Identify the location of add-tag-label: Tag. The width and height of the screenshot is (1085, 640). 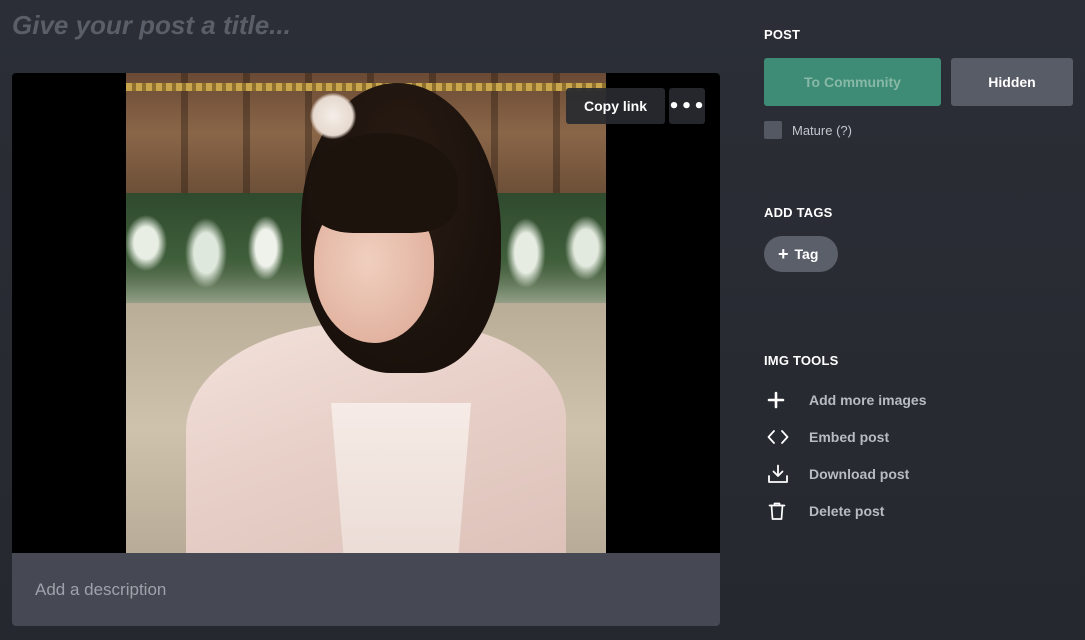
(806, 254).